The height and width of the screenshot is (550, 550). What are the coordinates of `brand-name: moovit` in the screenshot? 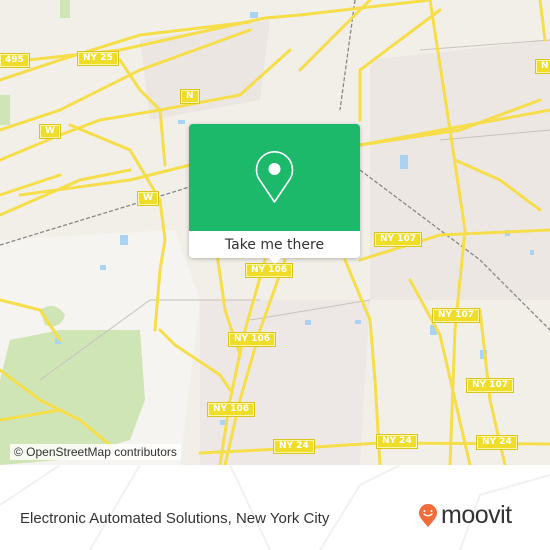 It's located at (476, 515).